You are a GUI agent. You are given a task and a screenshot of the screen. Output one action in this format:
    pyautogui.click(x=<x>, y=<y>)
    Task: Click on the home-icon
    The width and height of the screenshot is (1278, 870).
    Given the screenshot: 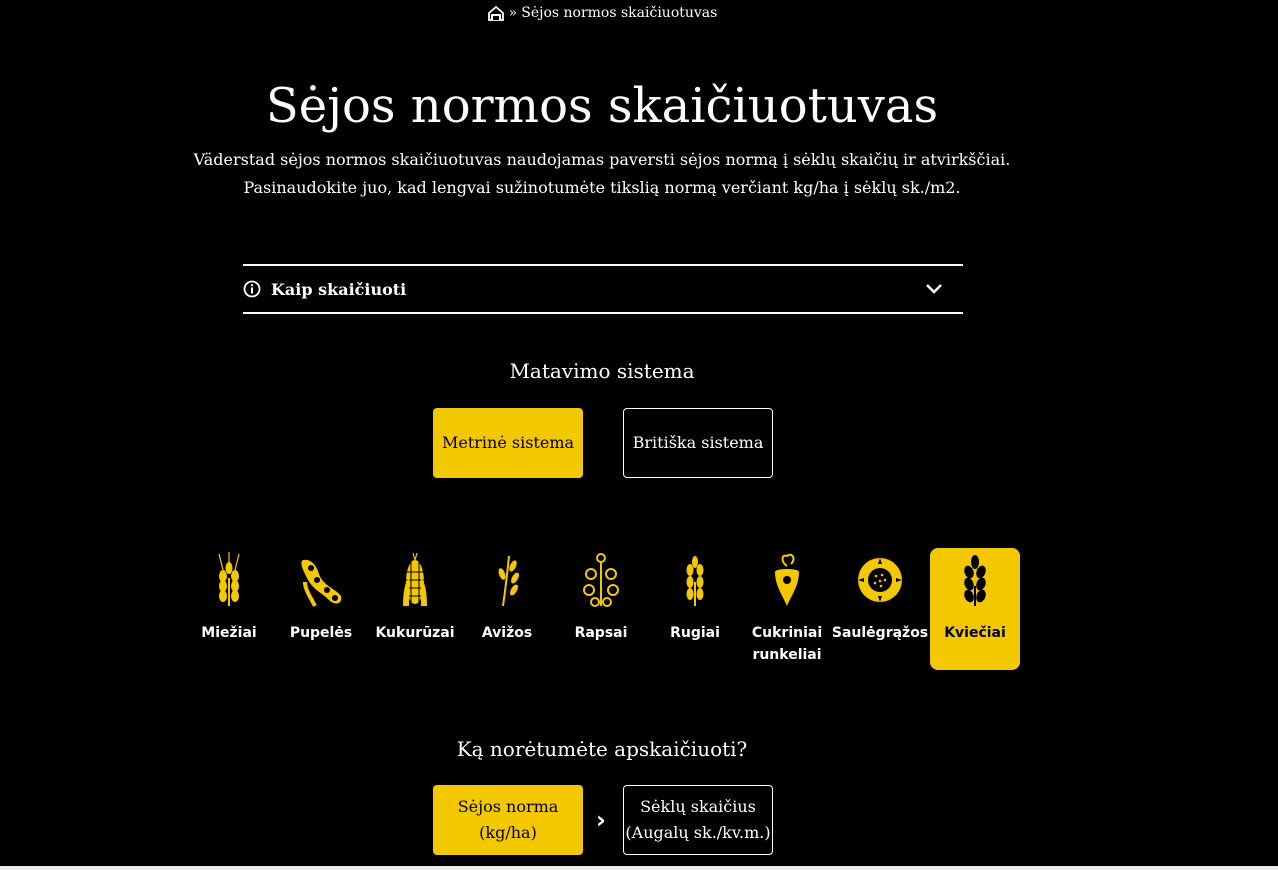 What is the action you would take?
    pyautogui.click(x=496, y=13)
    